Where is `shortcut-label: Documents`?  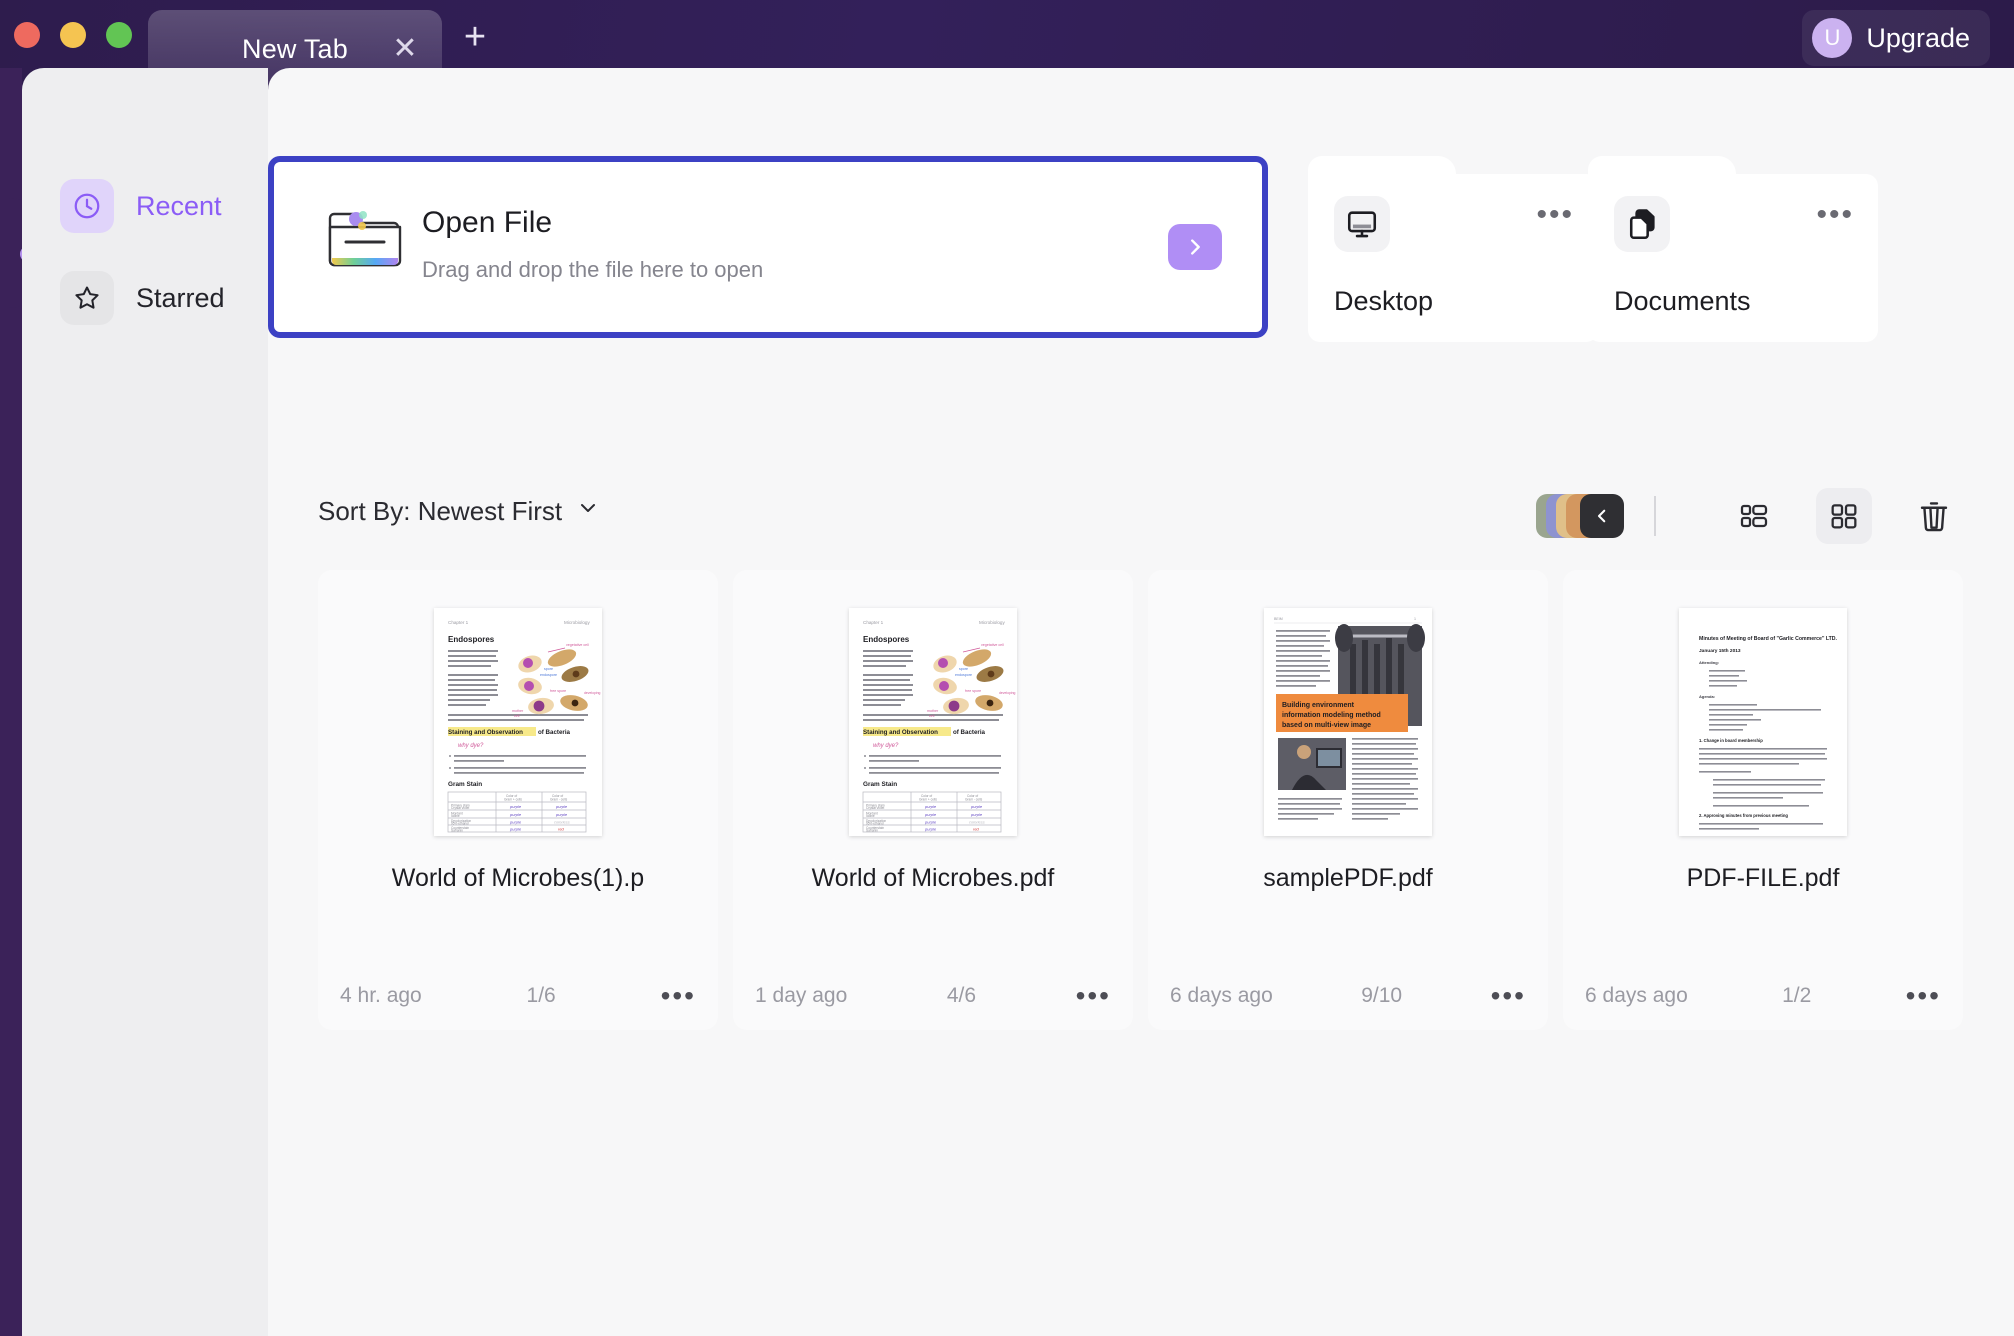 shortcut-label: Documents is located at coordinates (1682, 301).